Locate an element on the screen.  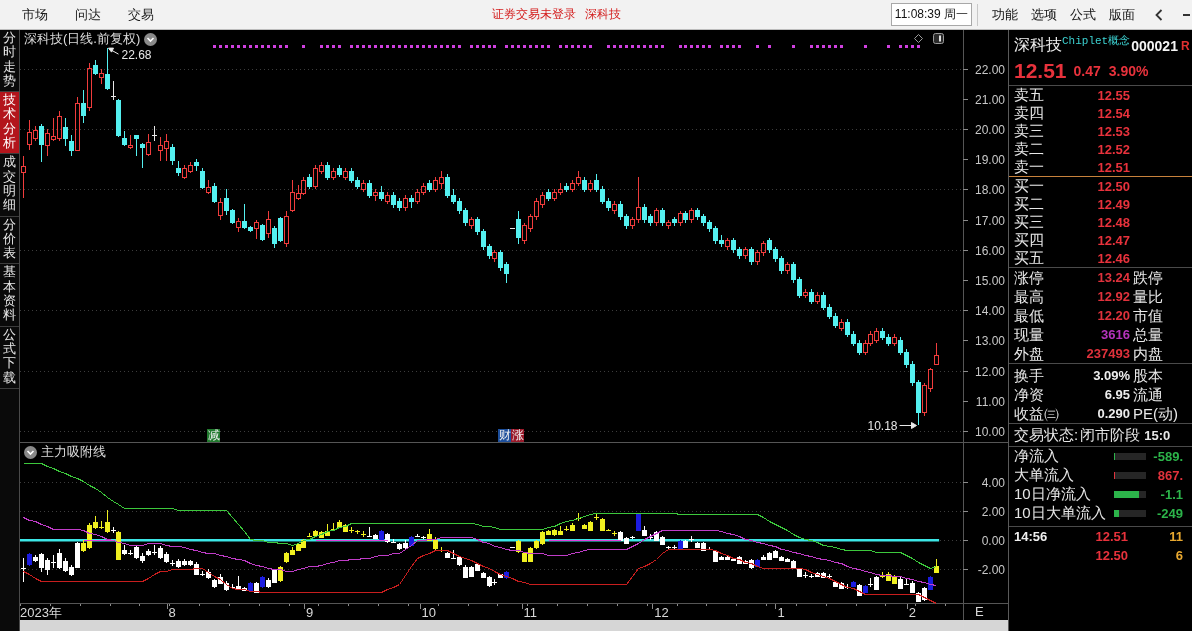
event-tag: 财 is located at coordinates (504, 435).